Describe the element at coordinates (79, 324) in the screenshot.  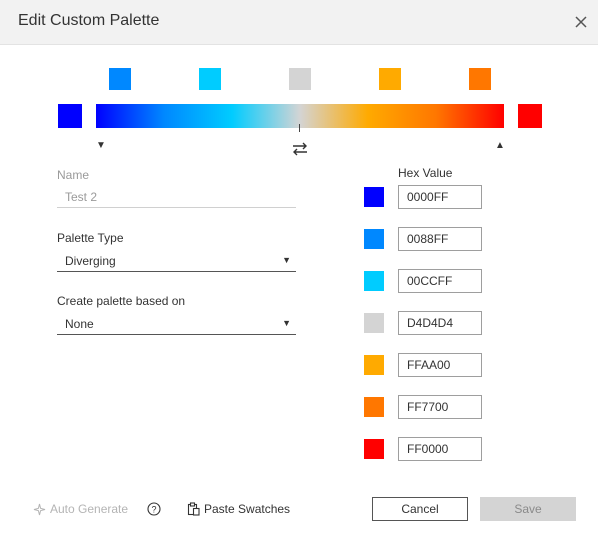
I see `based-on-value: None` at that location.